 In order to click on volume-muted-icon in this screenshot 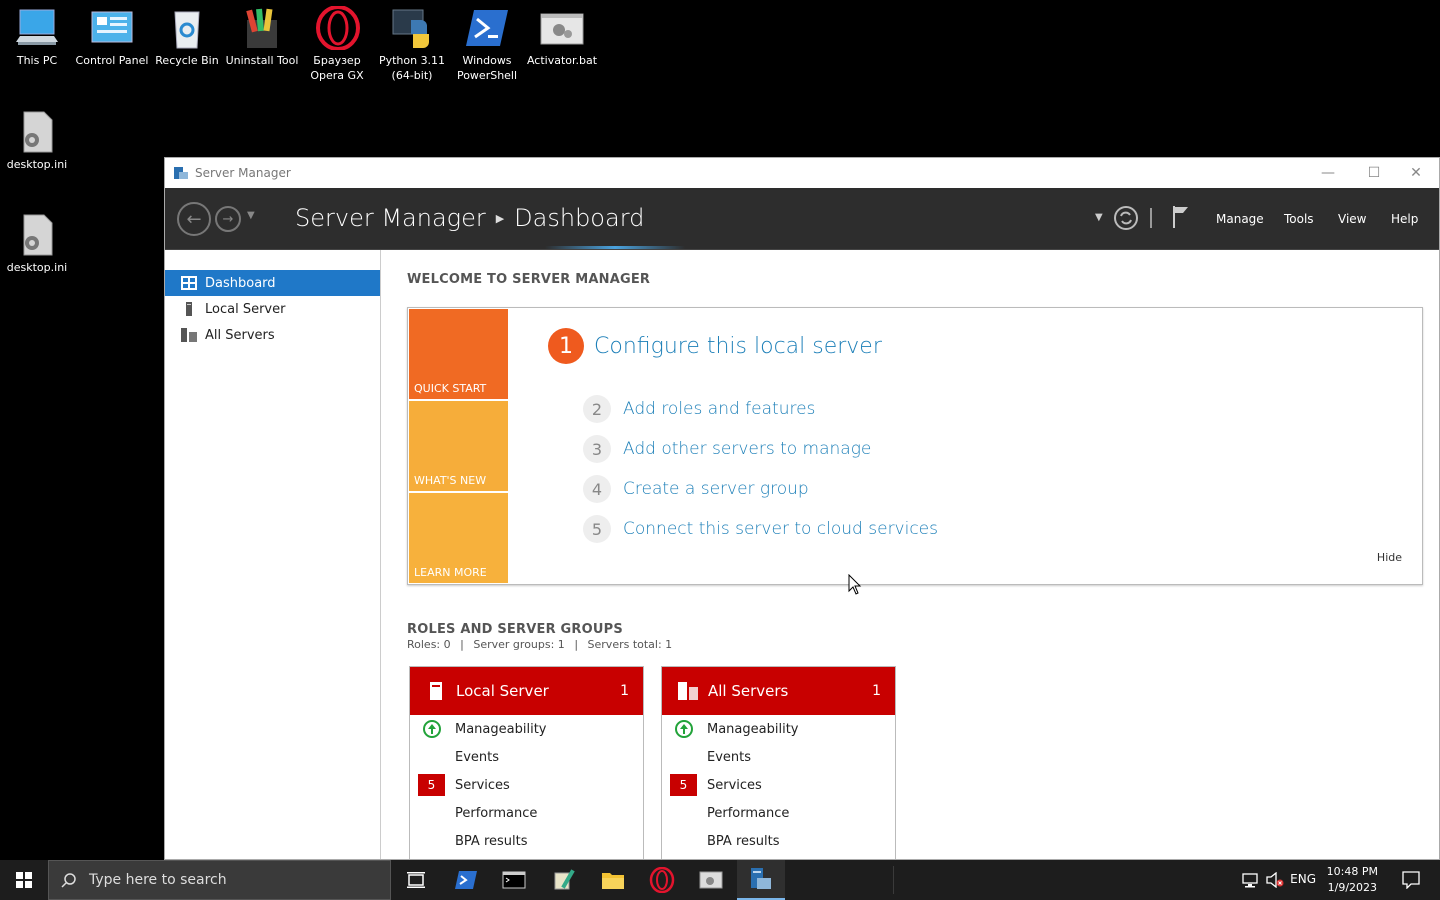, I will do `click(1275, 881)`.